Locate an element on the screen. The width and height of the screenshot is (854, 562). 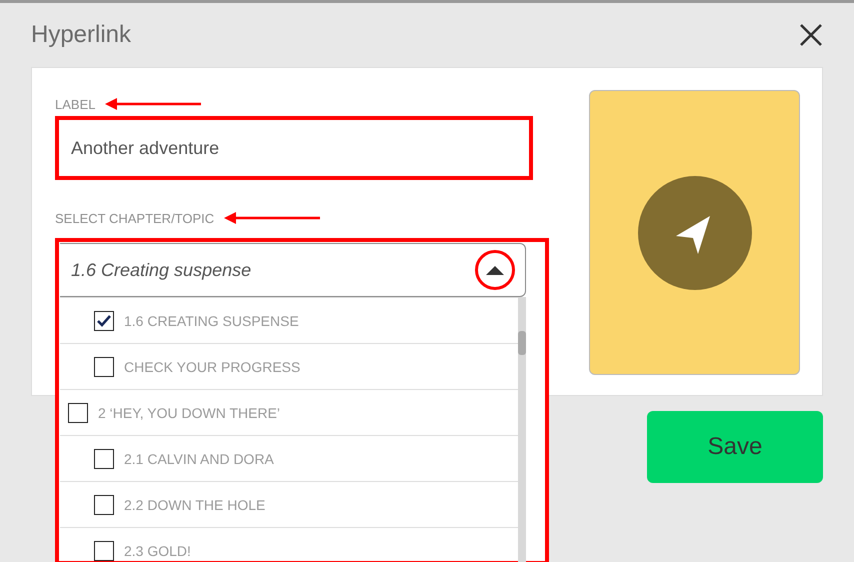
option-label: 1.6 CREATING SUSPENSE is located at coordinates (211, 320).